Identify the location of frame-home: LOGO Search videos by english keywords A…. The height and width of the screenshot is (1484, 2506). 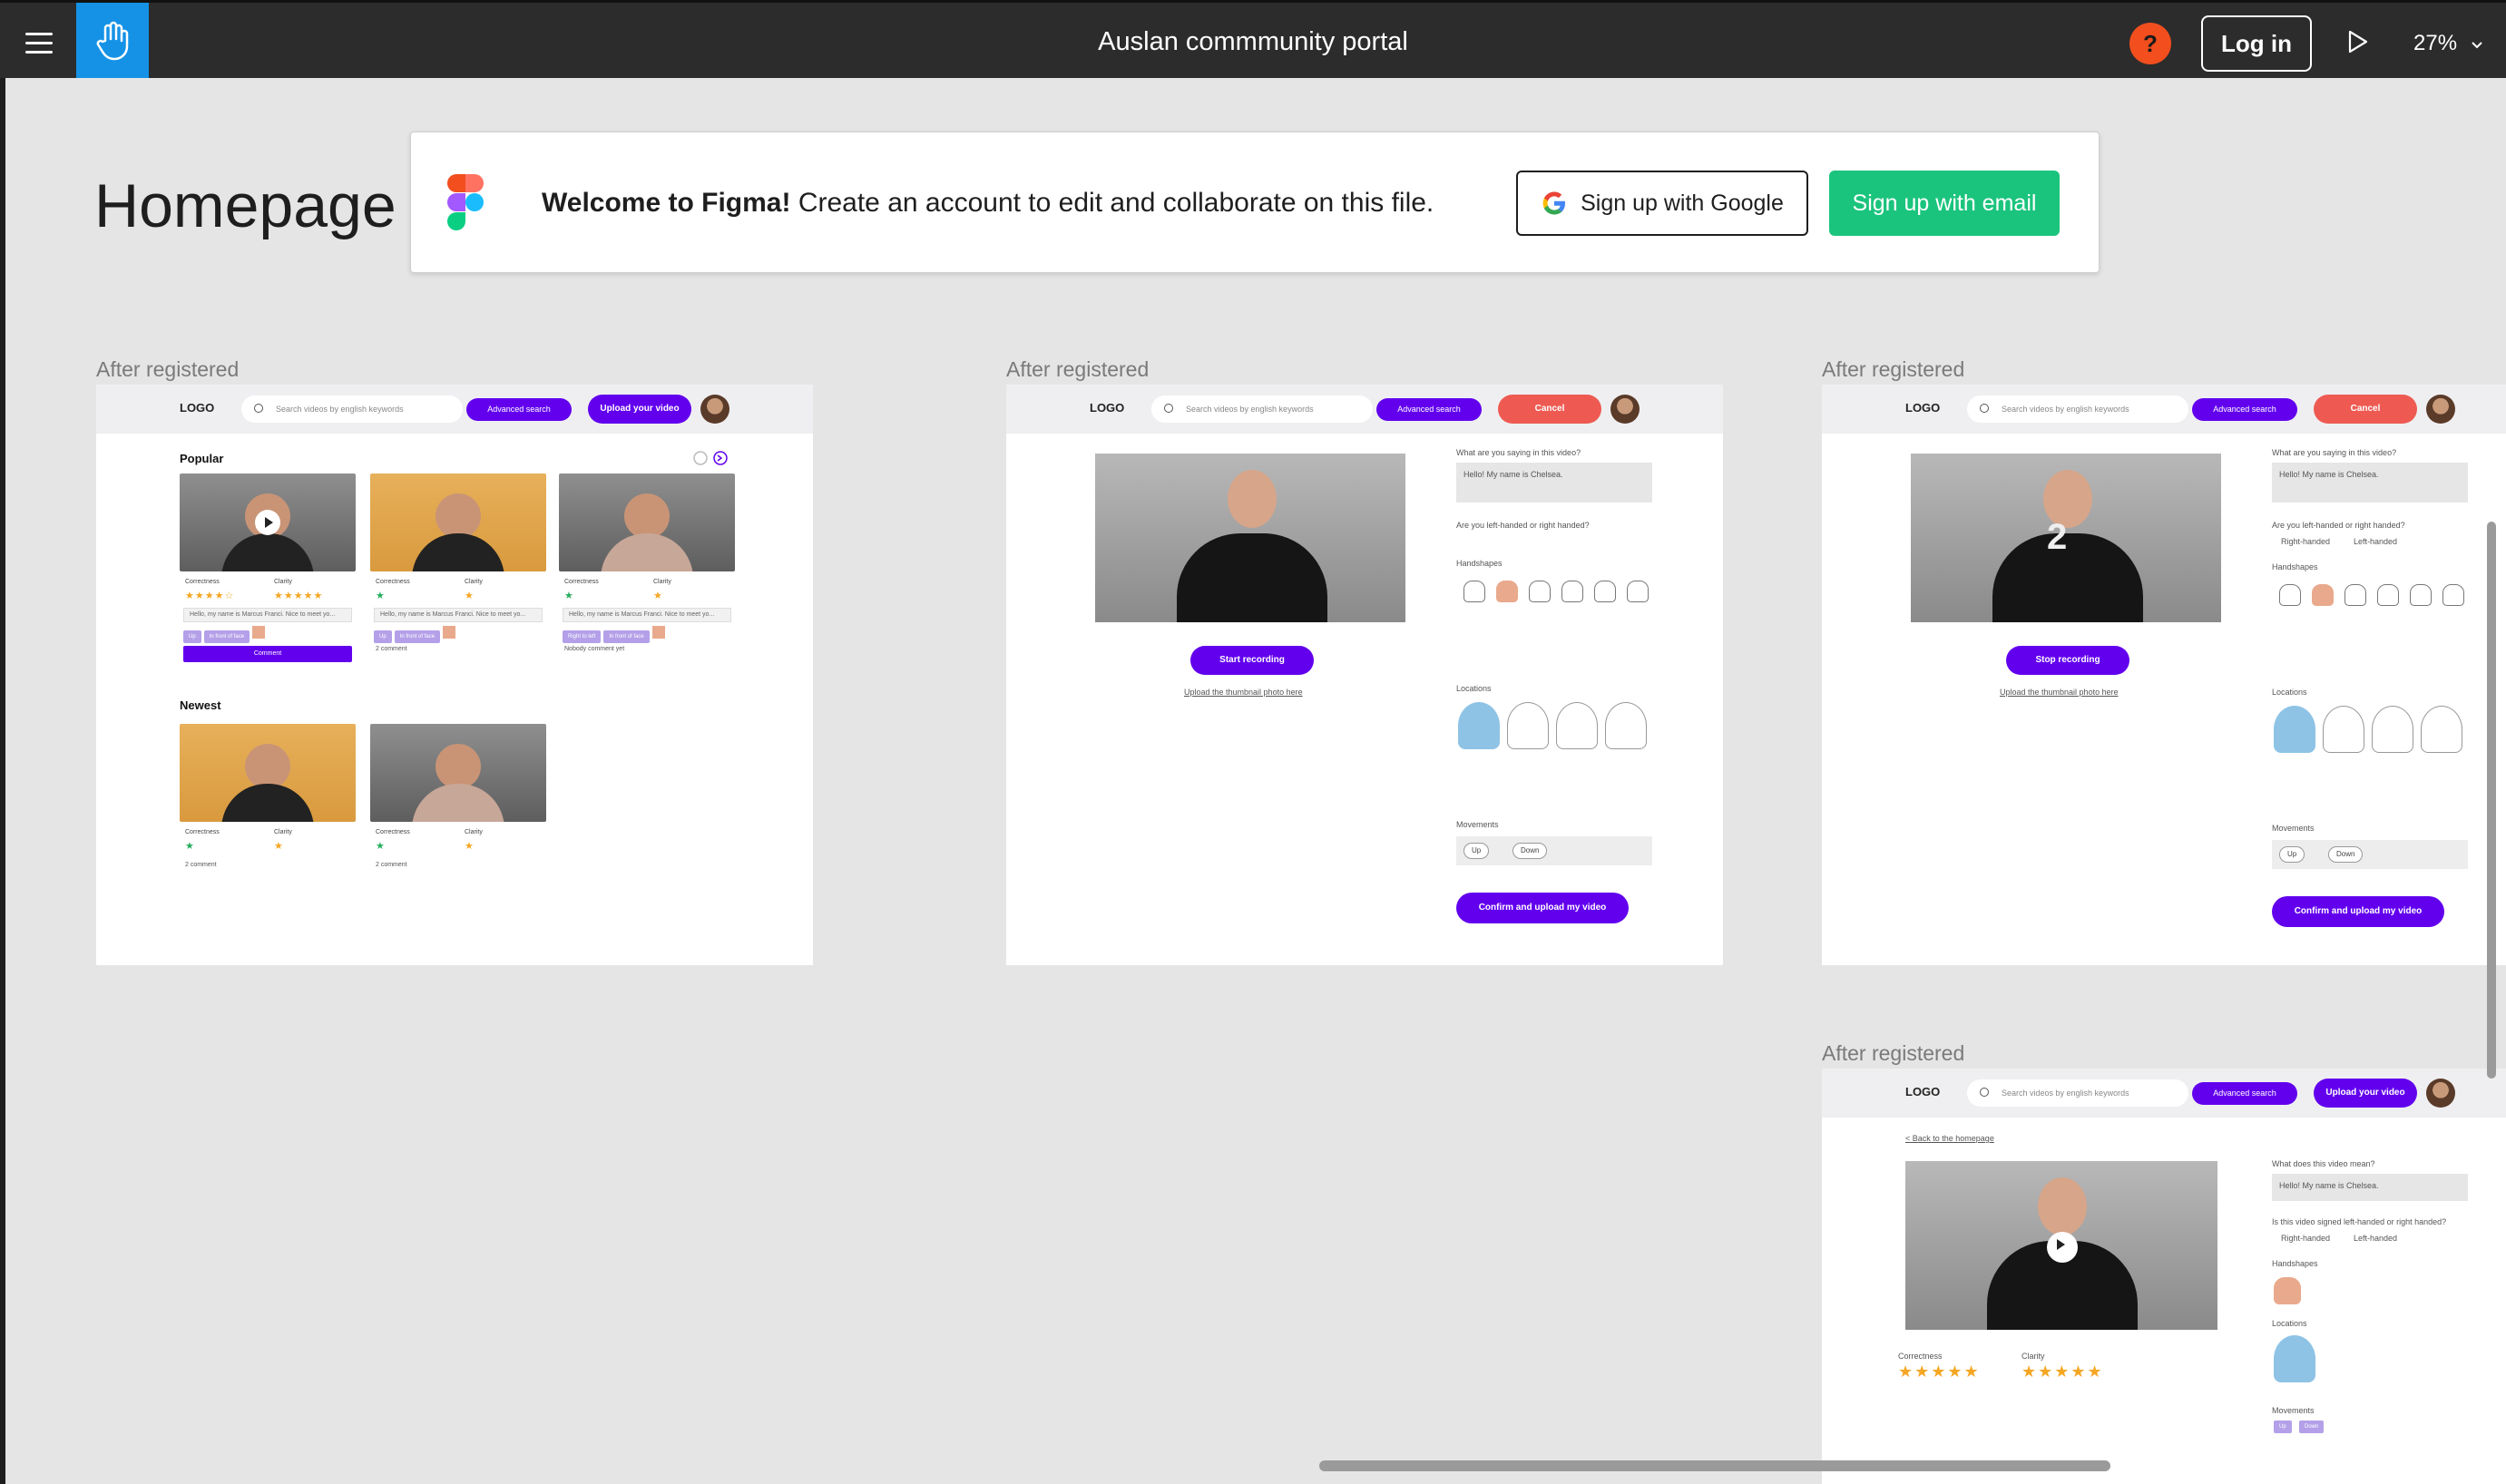
(455, 675).